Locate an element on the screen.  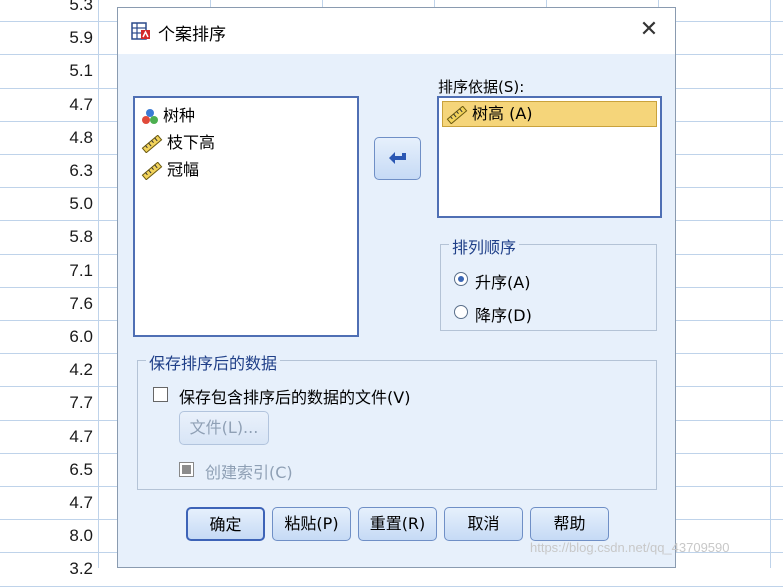
spreadsheet-cell: 8.0 is located at coordinates (46, 535).